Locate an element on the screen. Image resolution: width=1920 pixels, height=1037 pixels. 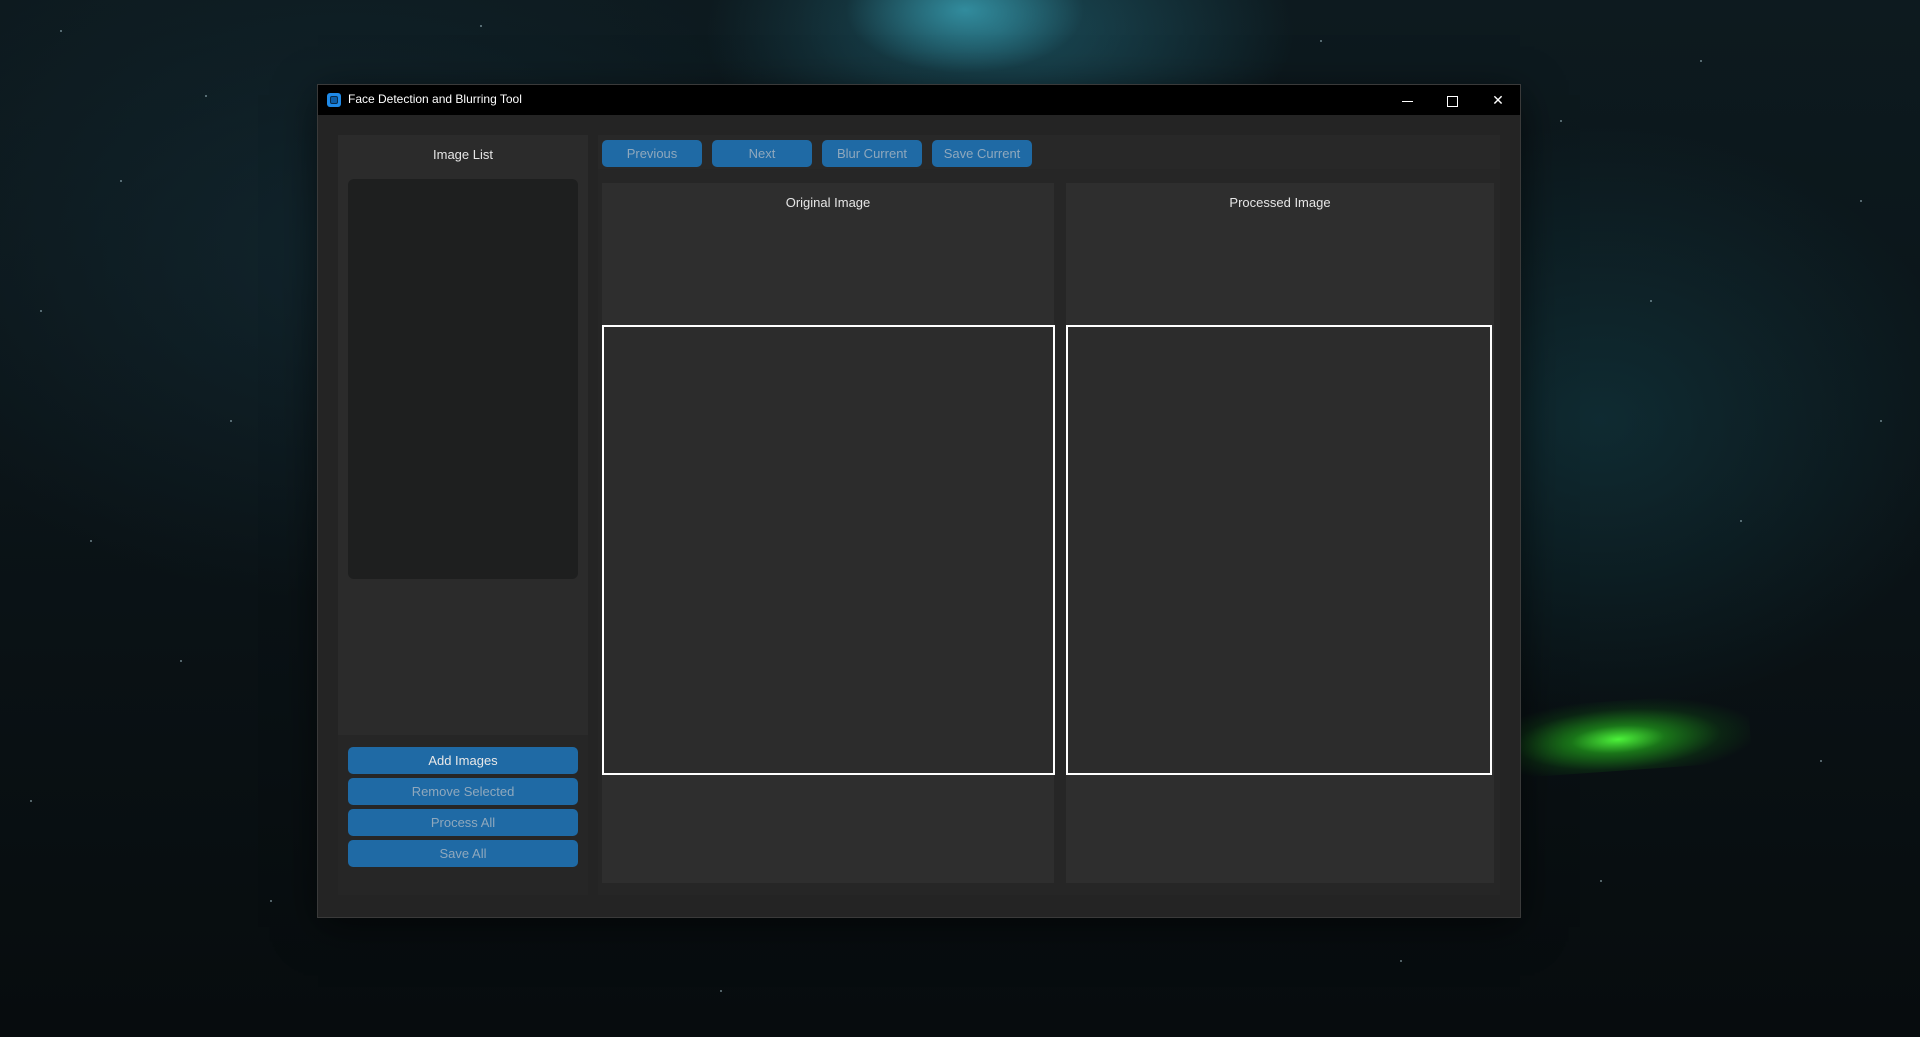
image-listbox is located at coordinates (463, 379).